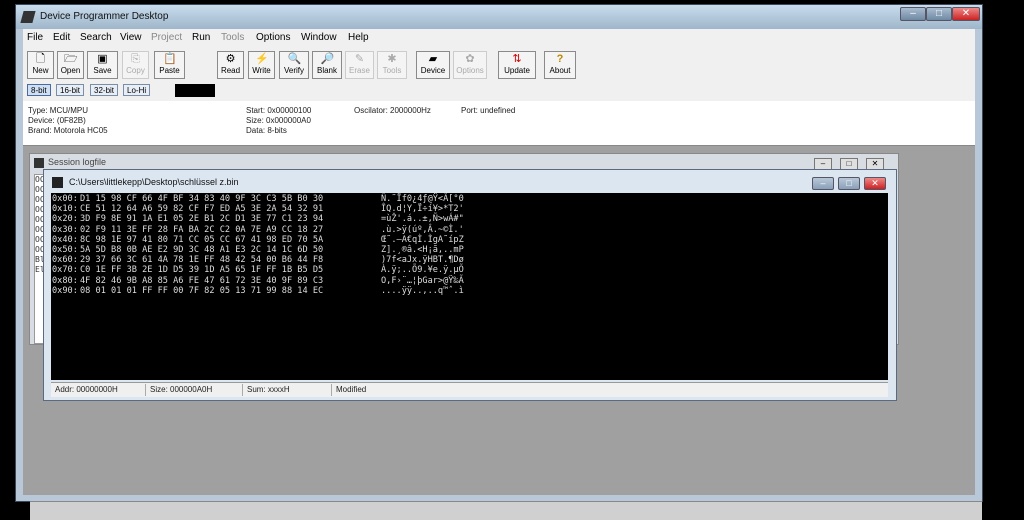 This screenshot has width=1024, height=520. Describe the element at coordinates (104, 90) in the screenshot. I see `bit-32-button: 32-bit` at that location.